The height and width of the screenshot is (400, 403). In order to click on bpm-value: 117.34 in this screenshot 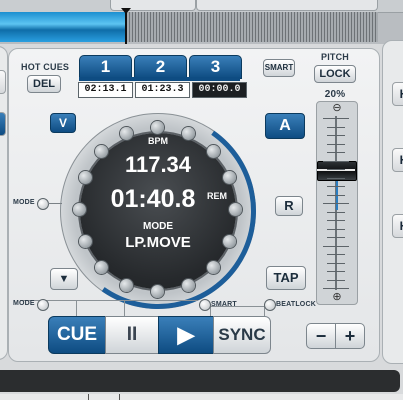, I will do `click(158, 164)`.